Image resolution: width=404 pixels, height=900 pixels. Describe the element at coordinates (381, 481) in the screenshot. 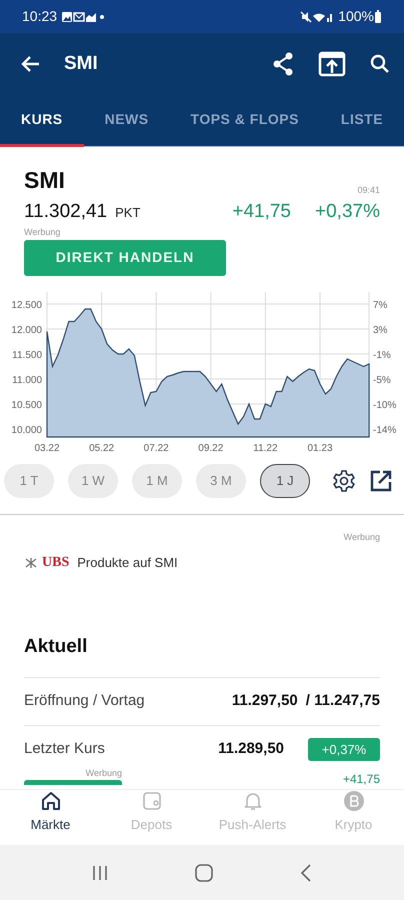

I see `open-external-button` at that location.